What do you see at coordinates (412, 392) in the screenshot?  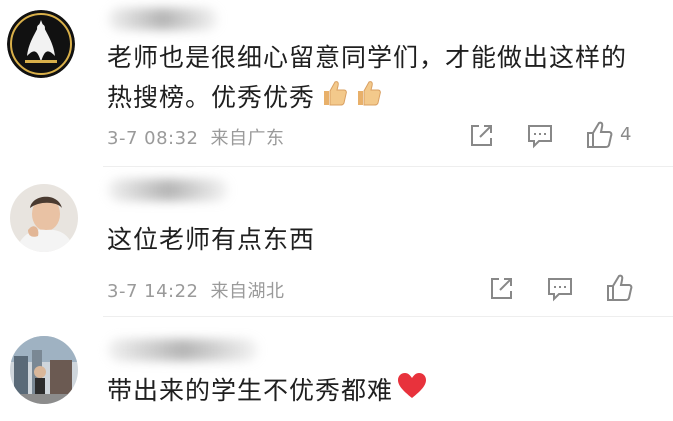 I see `red-heart-icon` at bounding box center [412, 392].